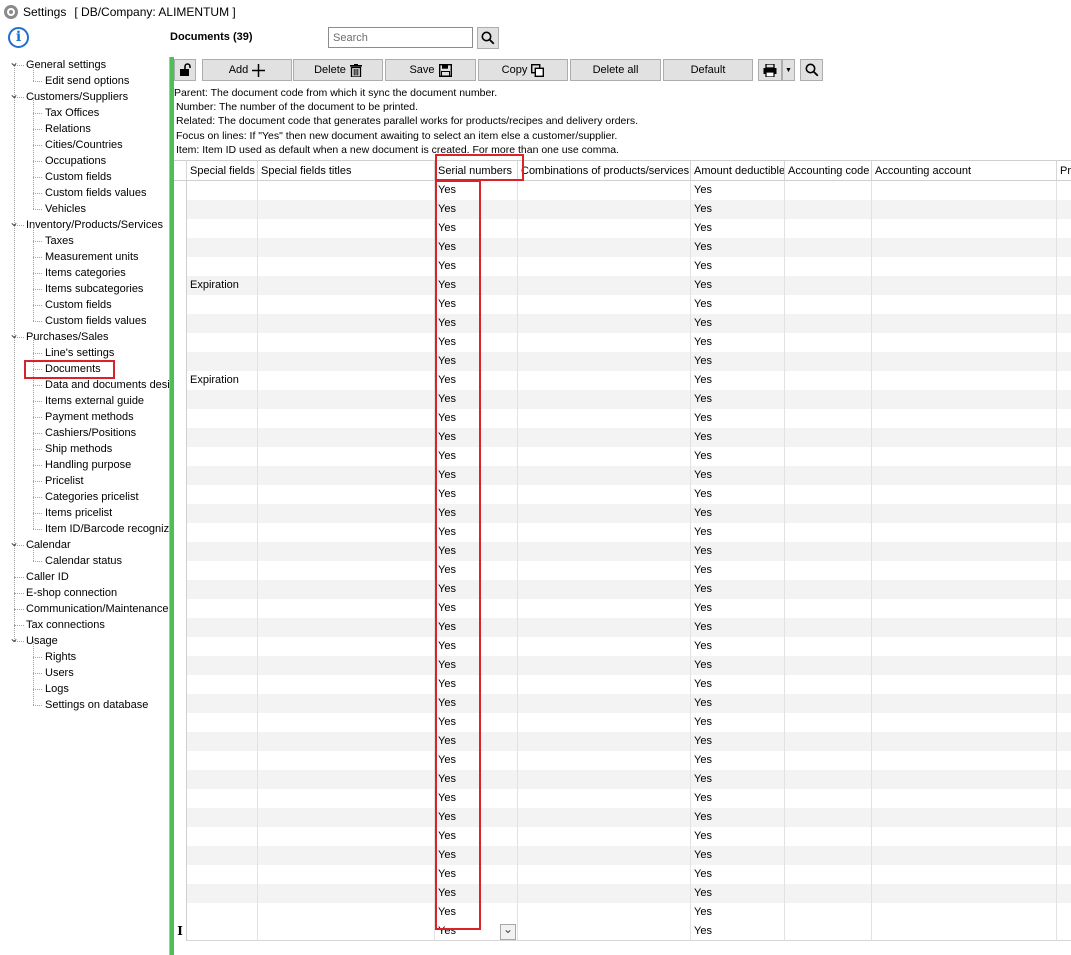 This screenshot has height=955, width=1071. Describe the element at coordinates (59, 673) in the screenshot. I see `tree-item-users: Users` at that location.